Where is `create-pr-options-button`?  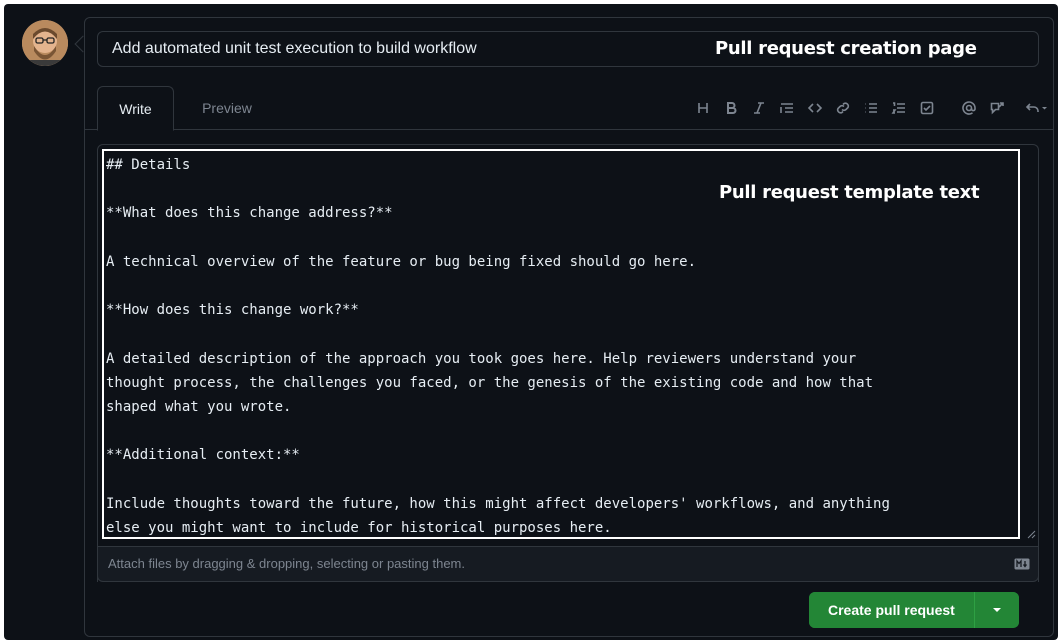 create-pr-options-button is located at coordinates (996, 610).